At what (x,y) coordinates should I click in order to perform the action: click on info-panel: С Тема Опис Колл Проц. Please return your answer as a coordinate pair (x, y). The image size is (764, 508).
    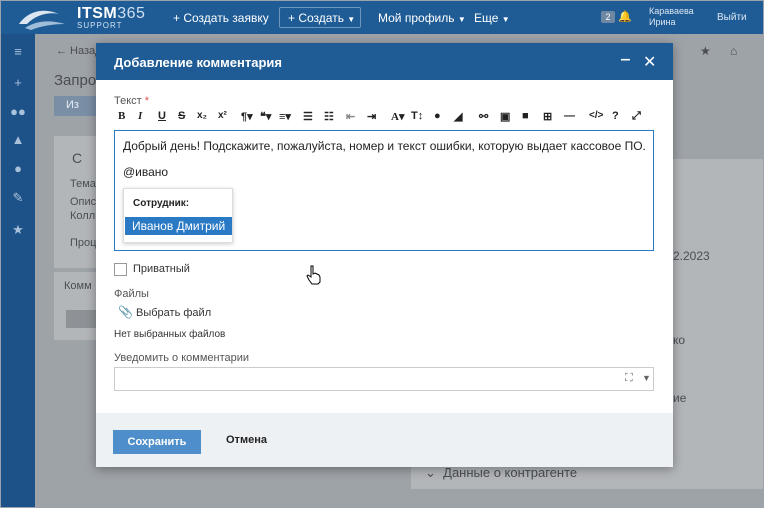
    Looking at the image, I should click on (75, 202).